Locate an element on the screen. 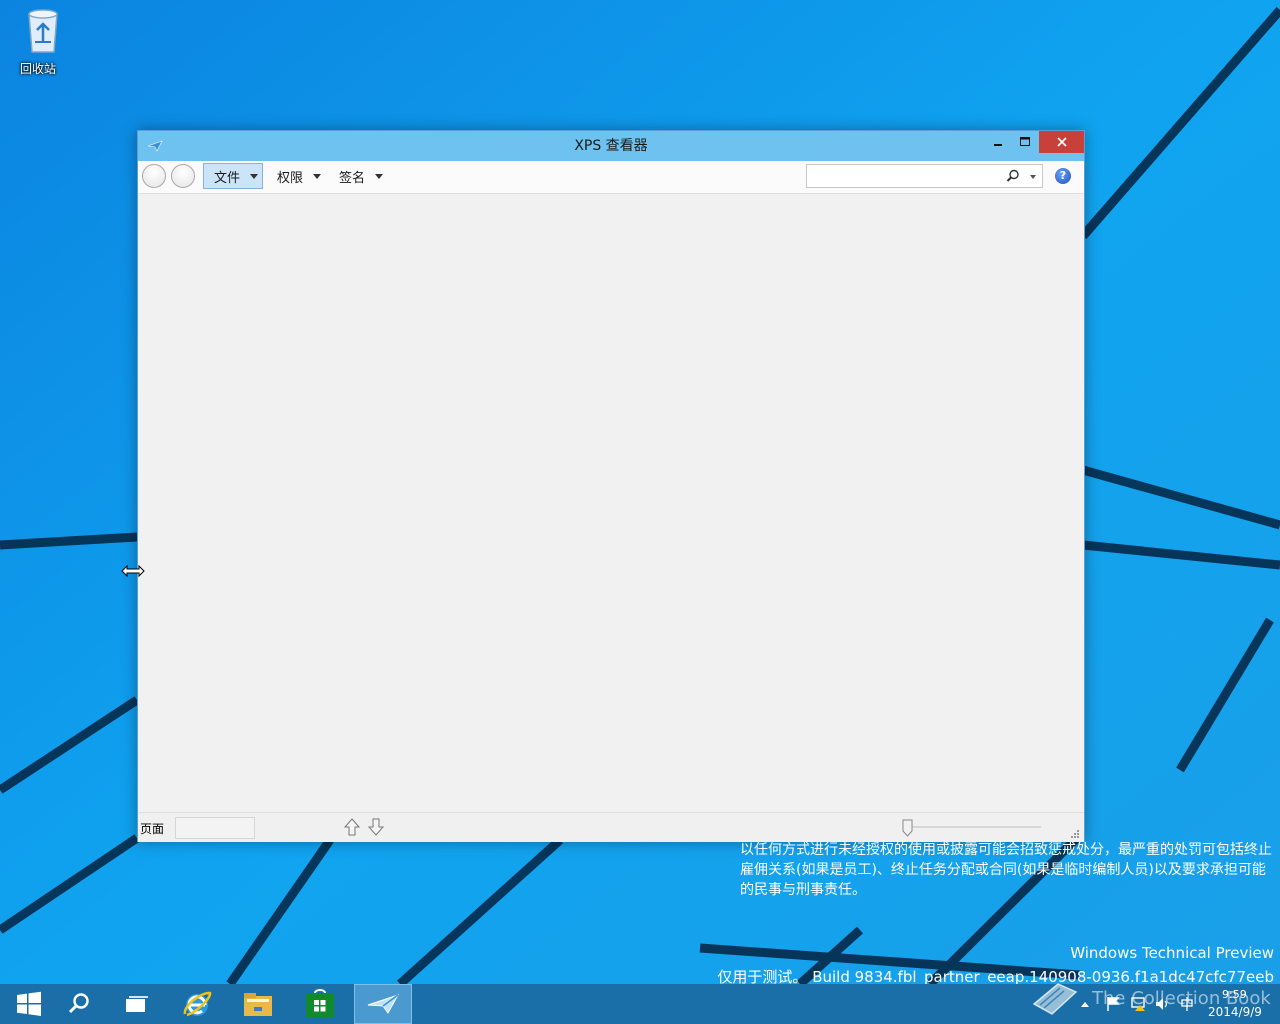 This screenshot has height=1024, width=1280. maximize-icon is located at coordinates (1025, 141).